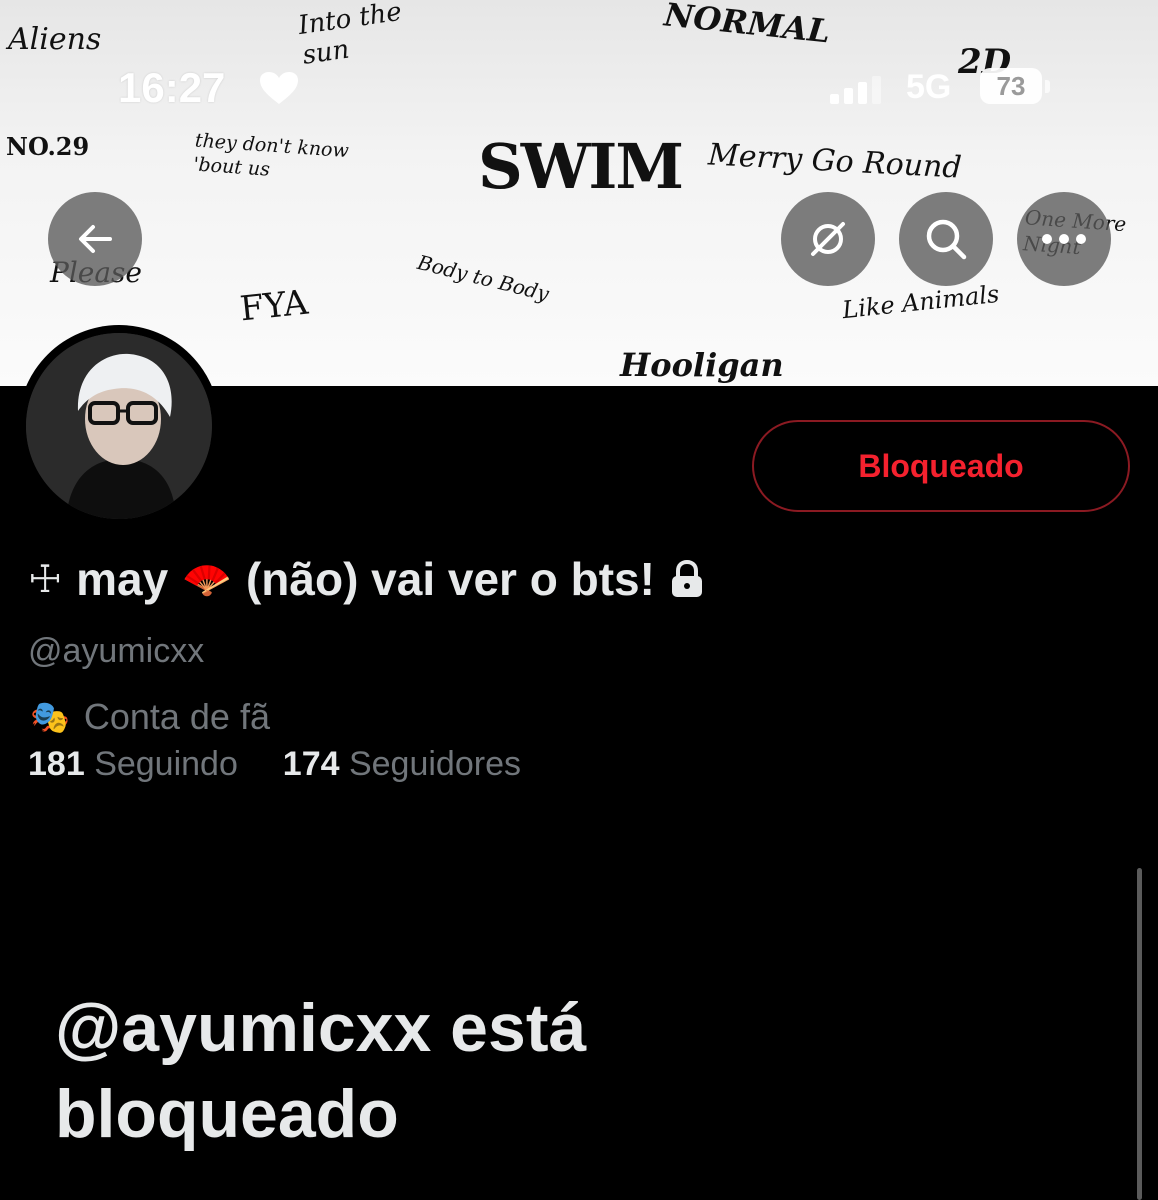  I want to click on display-name: ☩ may 🪭 (não) vai ver o bts!, so click(366, 579).